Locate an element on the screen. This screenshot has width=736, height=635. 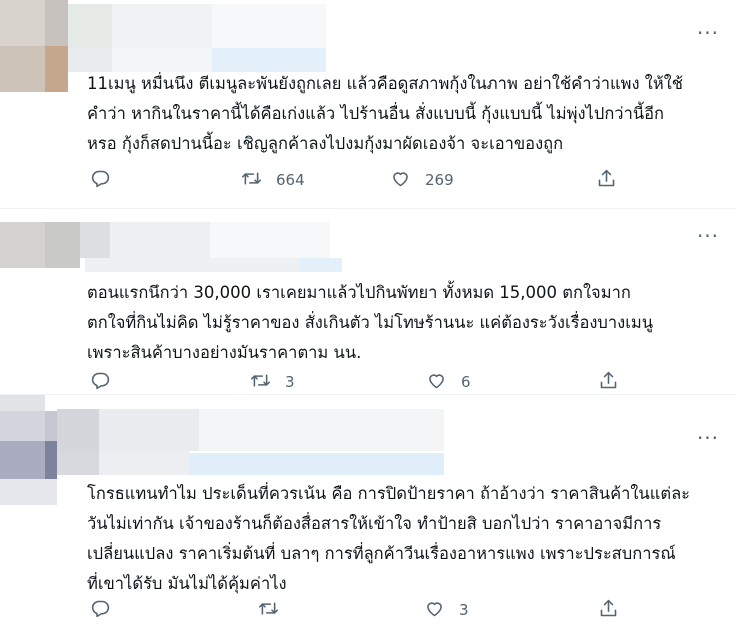
retweet-button is located at coordinates (275, 610).